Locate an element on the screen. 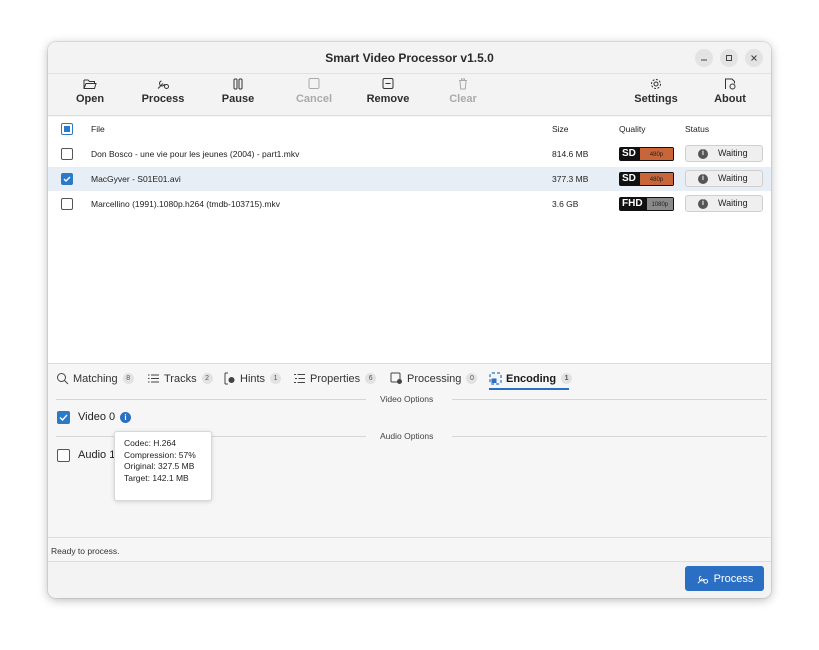  tab-properties: Properties 6 is located at coordinates (335, 378).